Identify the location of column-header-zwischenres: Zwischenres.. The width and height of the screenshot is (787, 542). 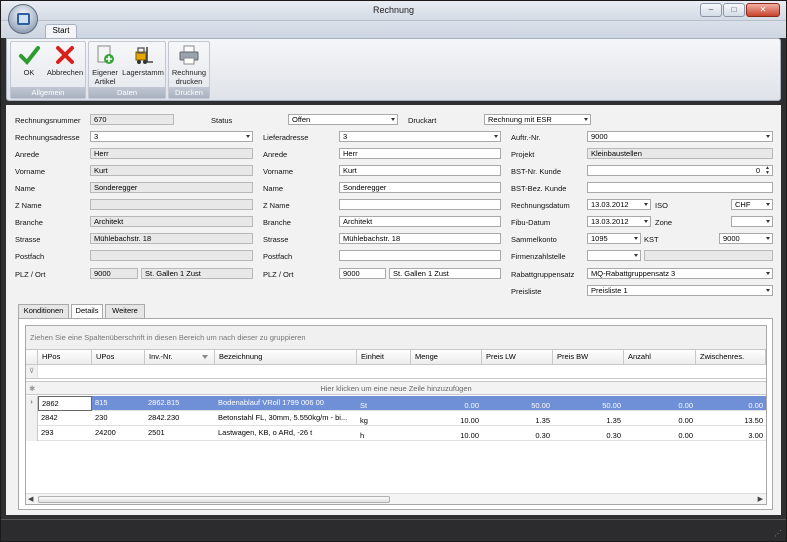
(731, 357).